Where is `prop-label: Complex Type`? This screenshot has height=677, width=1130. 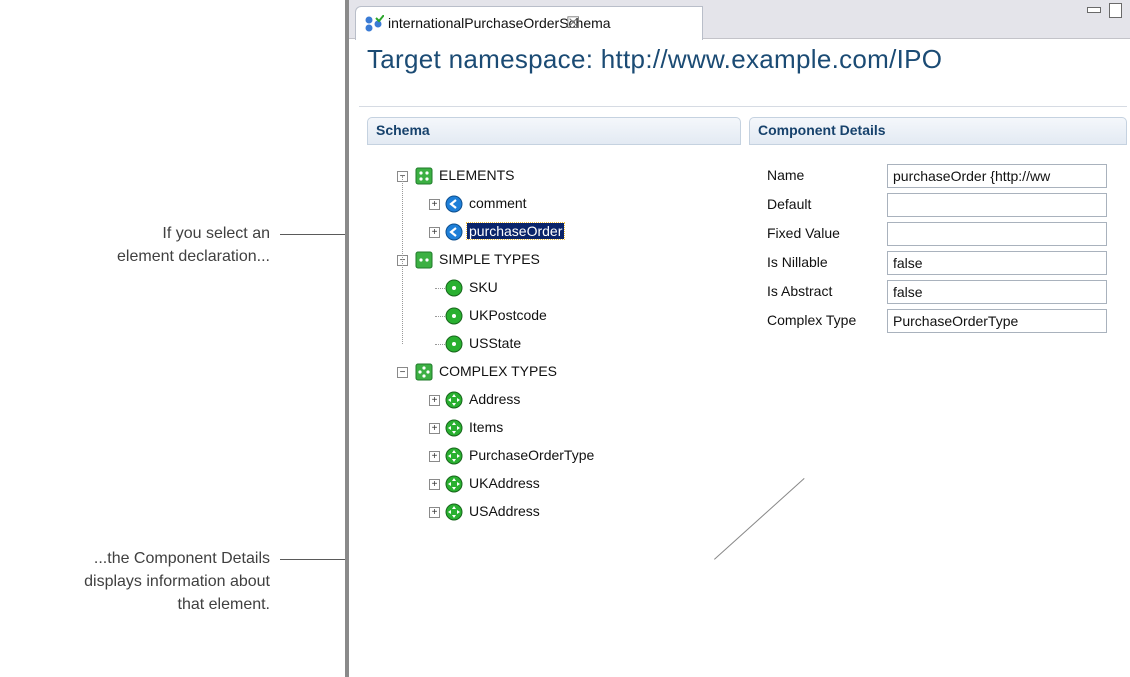
prop-label: Complex Type is located at coordinates (812, 320).